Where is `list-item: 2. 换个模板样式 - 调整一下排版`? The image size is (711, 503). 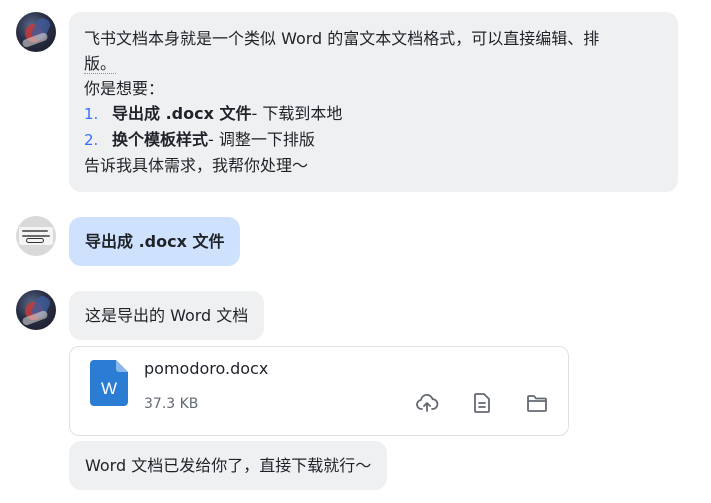
list-item: 2. 换个模板样式 - 调整一下排版 is located at coordinates (374, 140).